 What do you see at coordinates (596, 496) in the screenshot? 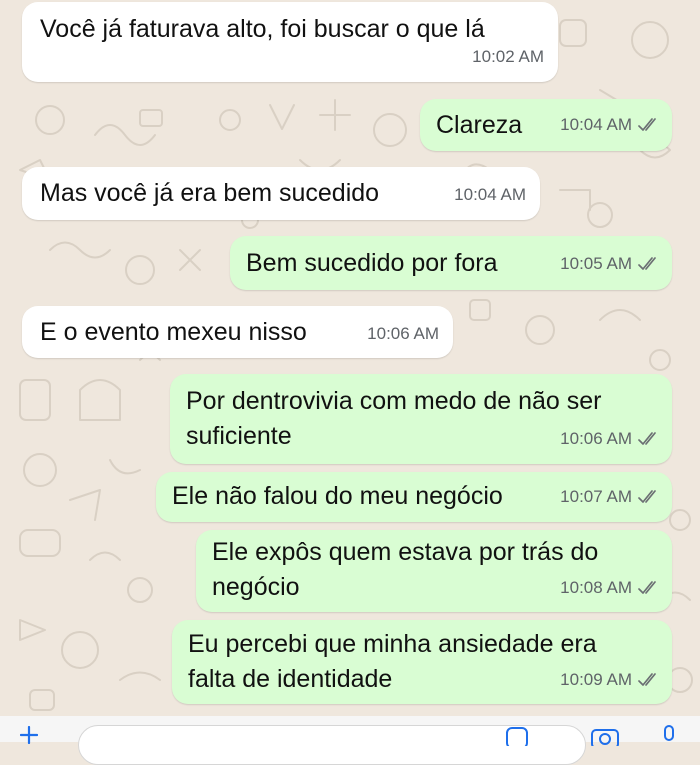
I see `message-time: 10:07 AM` at bounding box center [596, 496].